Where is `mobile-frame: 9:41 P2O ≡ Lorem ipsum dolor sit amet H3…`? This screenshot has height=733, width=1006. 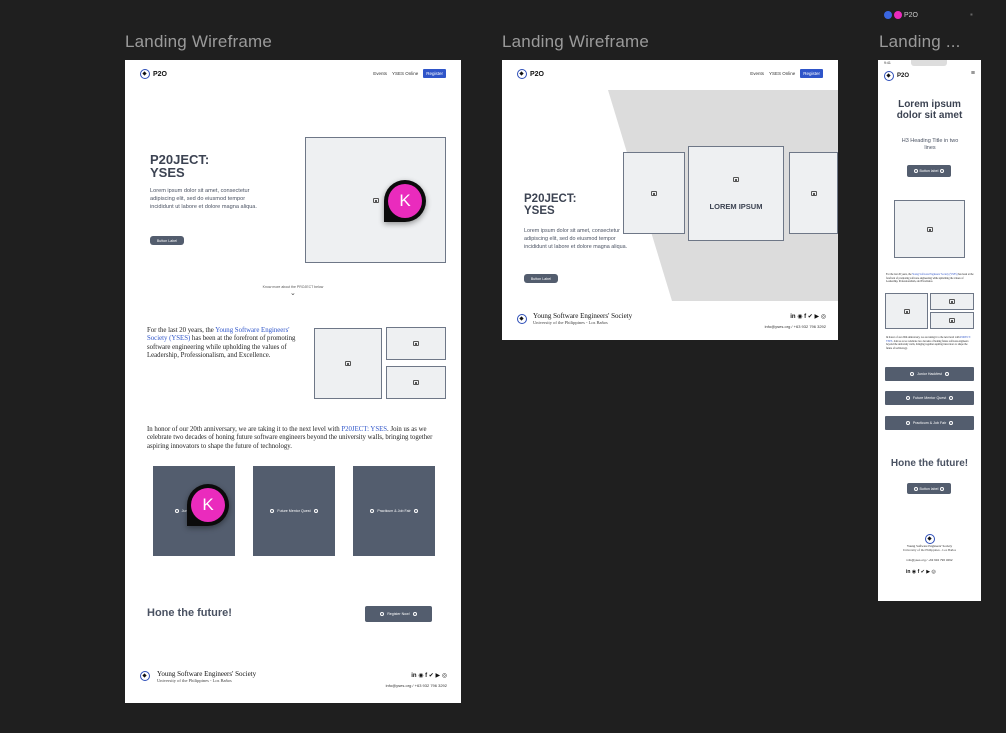
mobile-frame: 9:41 P2O ≡ Lorem ipsum dolor sit amet H3… is located at coordinates (929, 330).